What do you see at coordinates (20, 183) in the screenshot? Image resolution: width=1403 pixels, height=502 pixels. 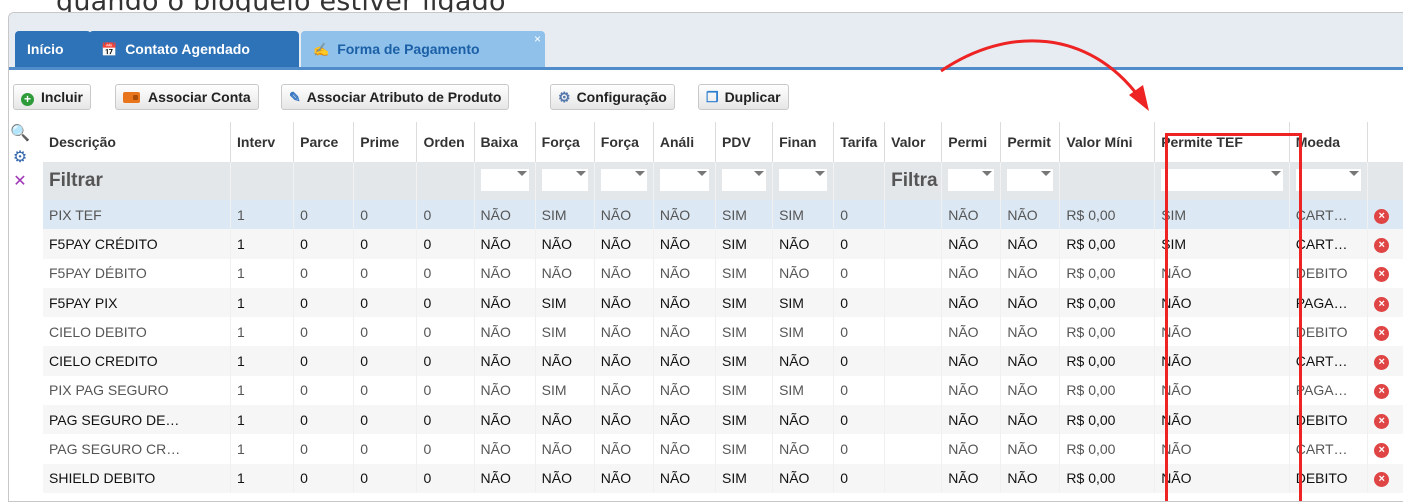 I see `clear-filter-icon: ✕` at bounding box center [20, 183].